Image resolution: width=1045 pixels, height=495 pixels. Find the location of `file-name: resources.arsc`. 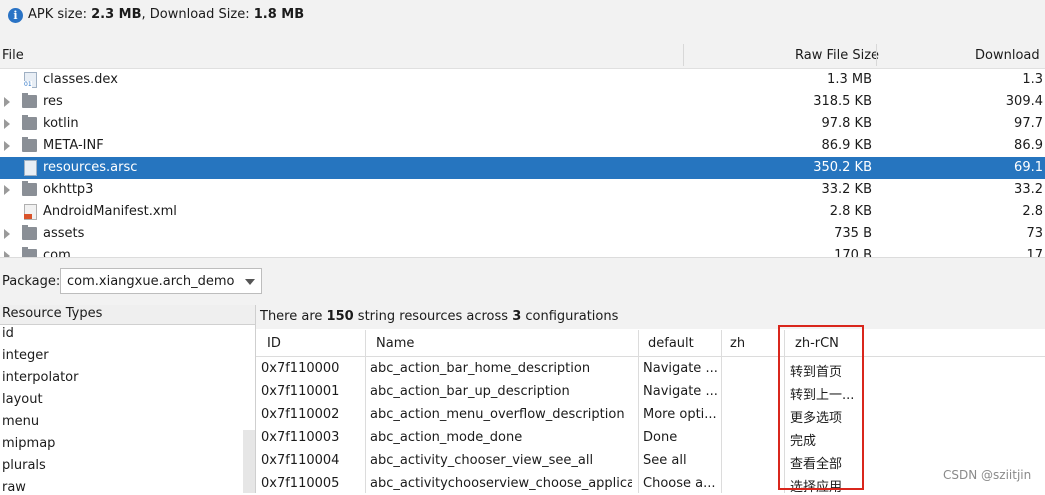

file-name: resources.arsc is located at coordinates (90, 167).